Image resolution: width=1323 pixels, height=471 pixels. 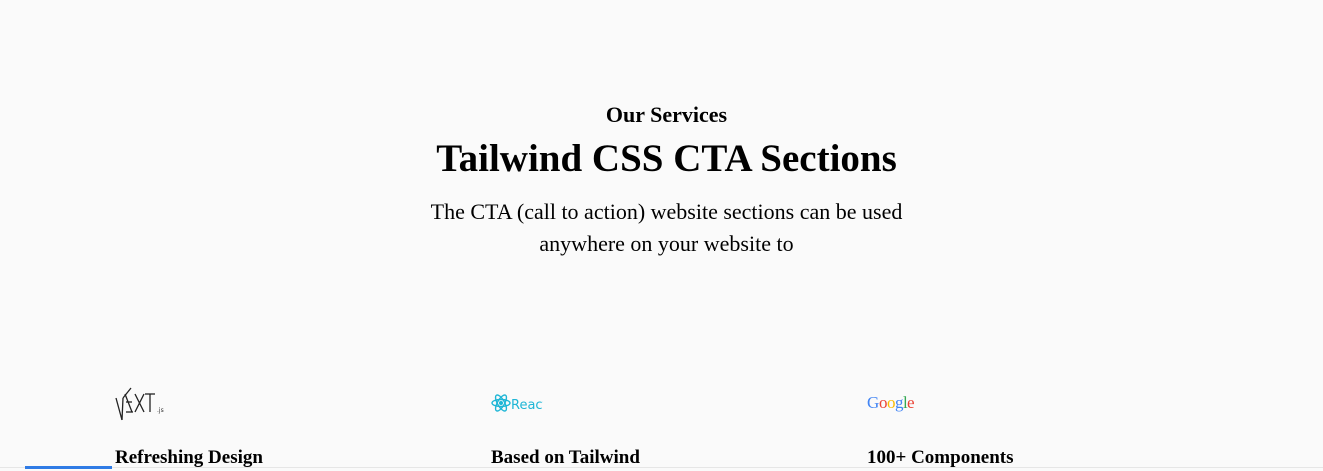 I want to click on scroll-indicator, so click(x=68, y=467).